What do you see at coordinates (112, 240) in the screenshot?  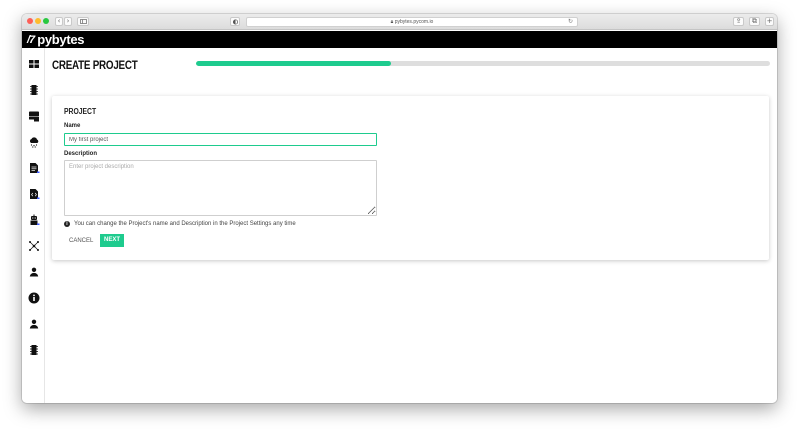 I see `next-button: NEXT` at bounding box center [112, 240].